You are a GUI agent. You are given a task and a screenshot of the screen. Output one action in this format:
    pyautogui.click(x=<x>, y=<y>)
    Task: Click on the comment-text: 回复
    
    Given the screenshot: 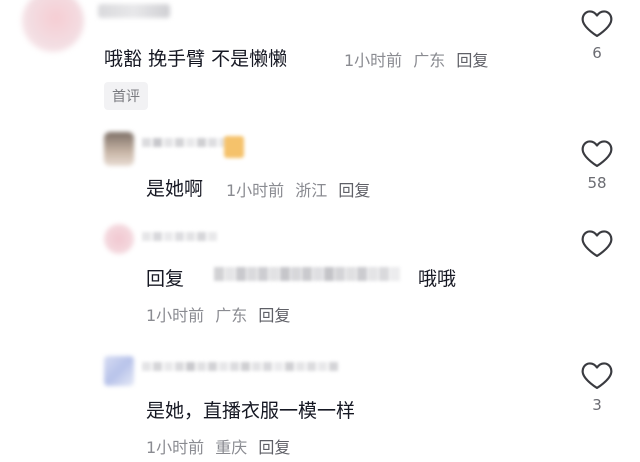 What is the action you would take?
    pyautogui.click(x=165, y=277)
    